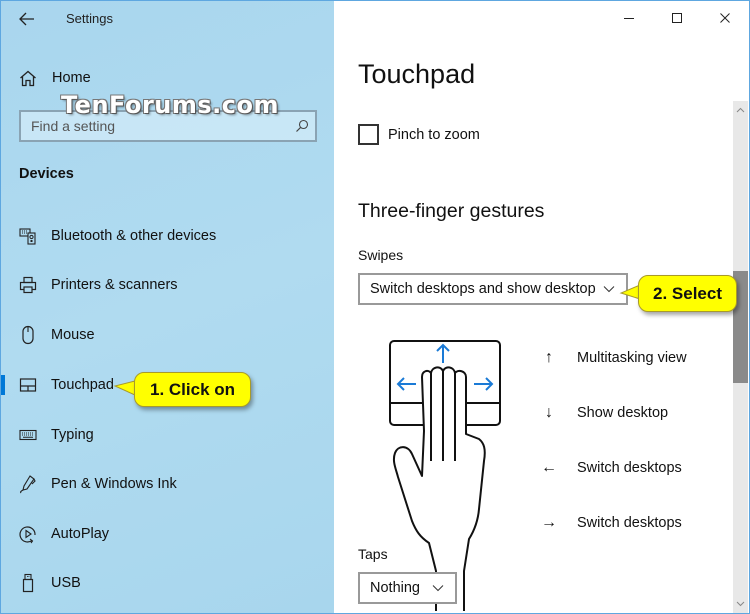  What do you see at coordinates (46, 174) in the screenshot?
I see `section-heading: Devices` at bounding box center [46, 174].